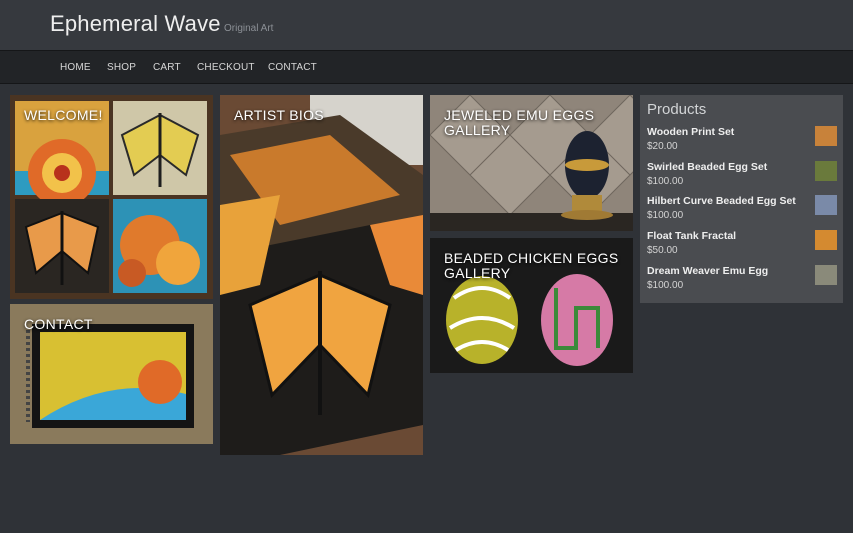  Describe the element at coordinates (690, 132) in the screenshot. I see `product-name: Wooden Print Set` at that location.